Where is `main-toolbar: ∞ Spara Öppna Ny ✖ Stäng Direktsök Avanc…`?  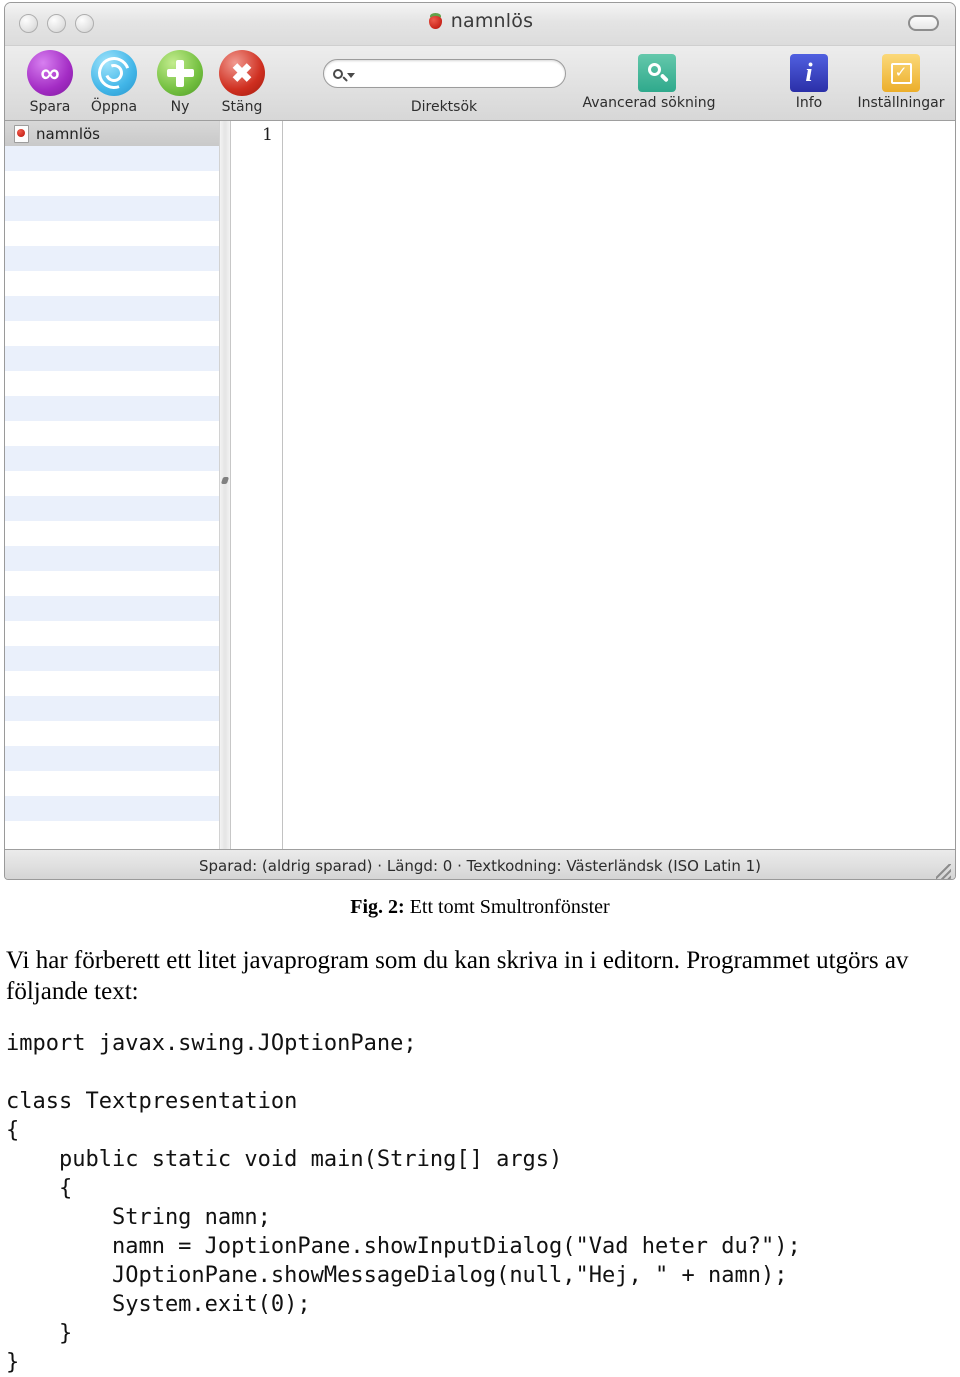 main-toolbar: ∞ Spara Öppna Ny ✖ Stäng Direktsök Avanc… is located at coordinates (480, 83).